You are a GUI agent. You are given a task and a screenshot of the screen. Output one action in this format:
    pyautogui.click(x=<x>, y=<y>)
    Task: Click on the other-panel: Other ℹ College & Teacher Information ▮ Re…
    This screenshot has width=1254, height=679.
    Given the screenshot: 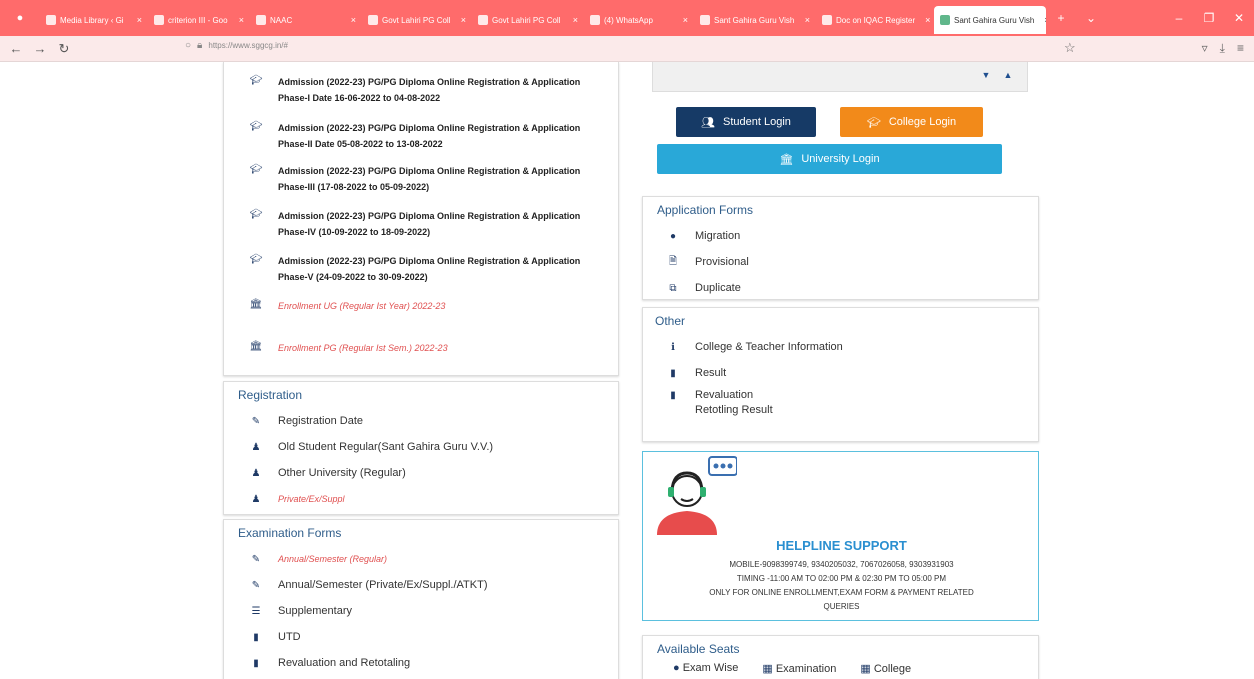 What is the action you would take?
    pyautogui.click(x=840, y=374)
    